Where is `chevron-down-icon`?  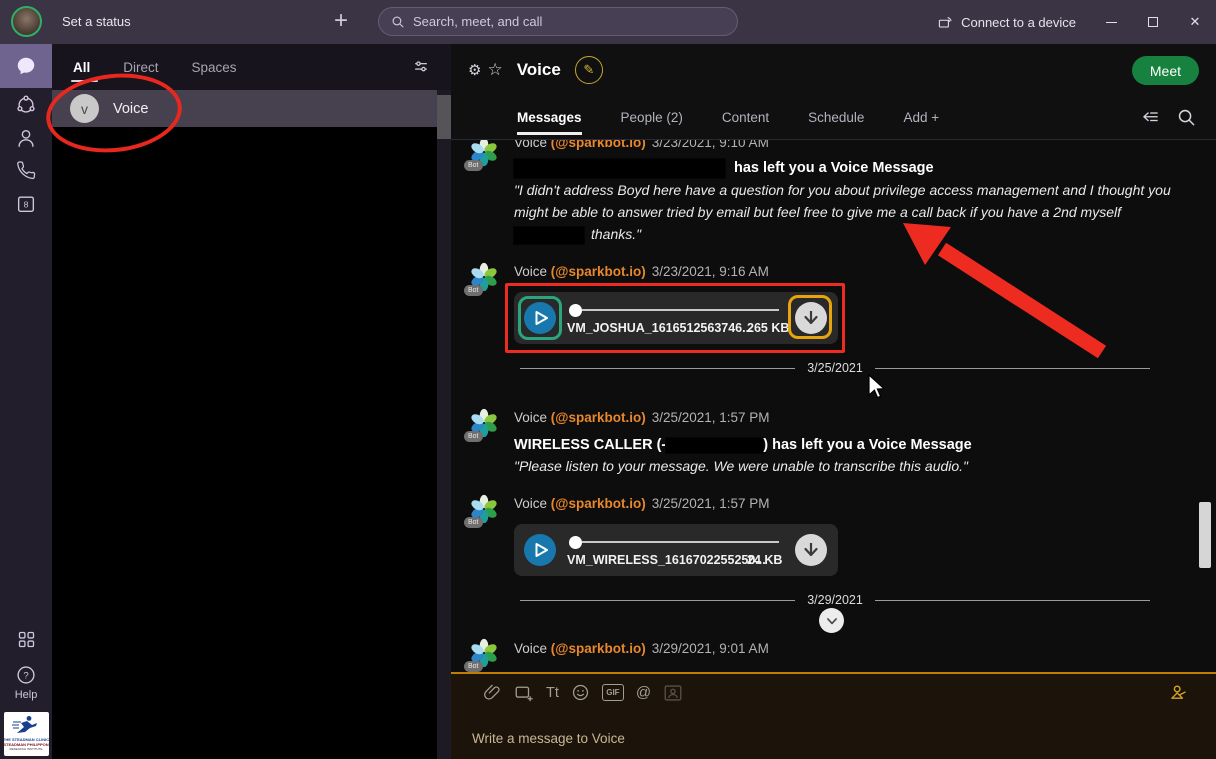 chevron-down-icon is located at coordinates (831, 620).